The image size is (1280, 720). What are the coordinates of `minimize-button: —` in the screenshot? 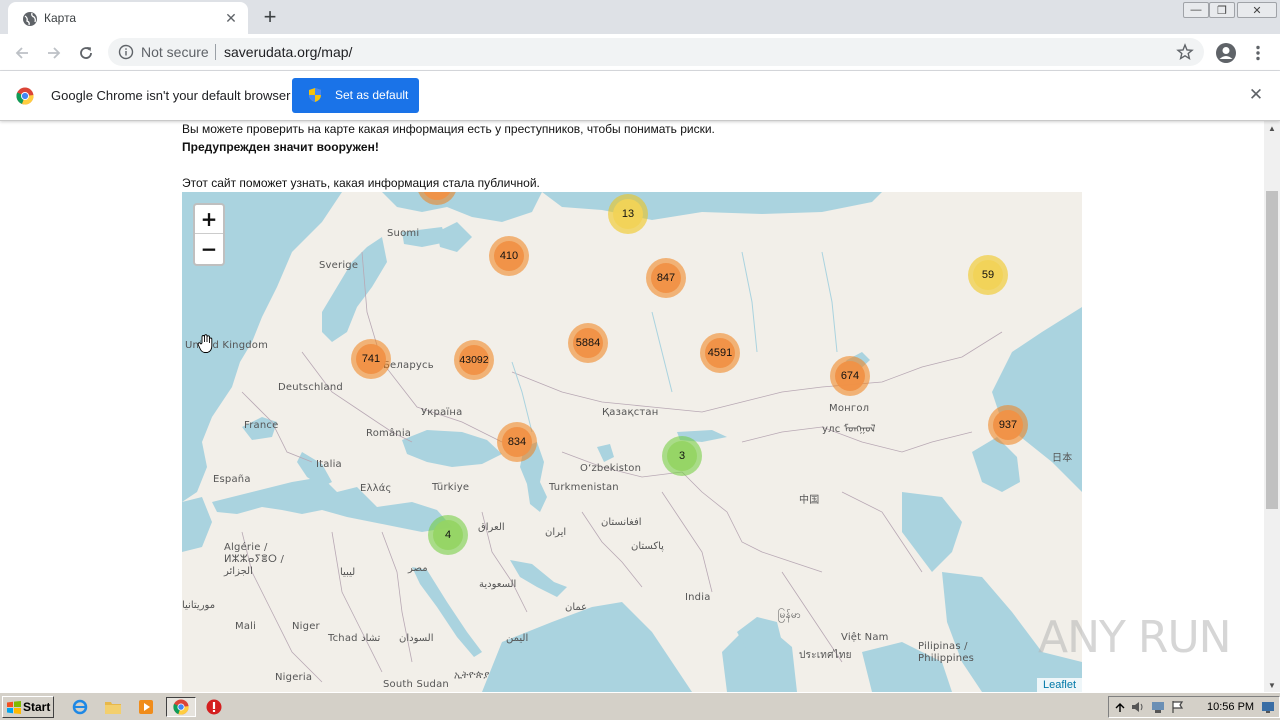 It's located at (1196, 10).